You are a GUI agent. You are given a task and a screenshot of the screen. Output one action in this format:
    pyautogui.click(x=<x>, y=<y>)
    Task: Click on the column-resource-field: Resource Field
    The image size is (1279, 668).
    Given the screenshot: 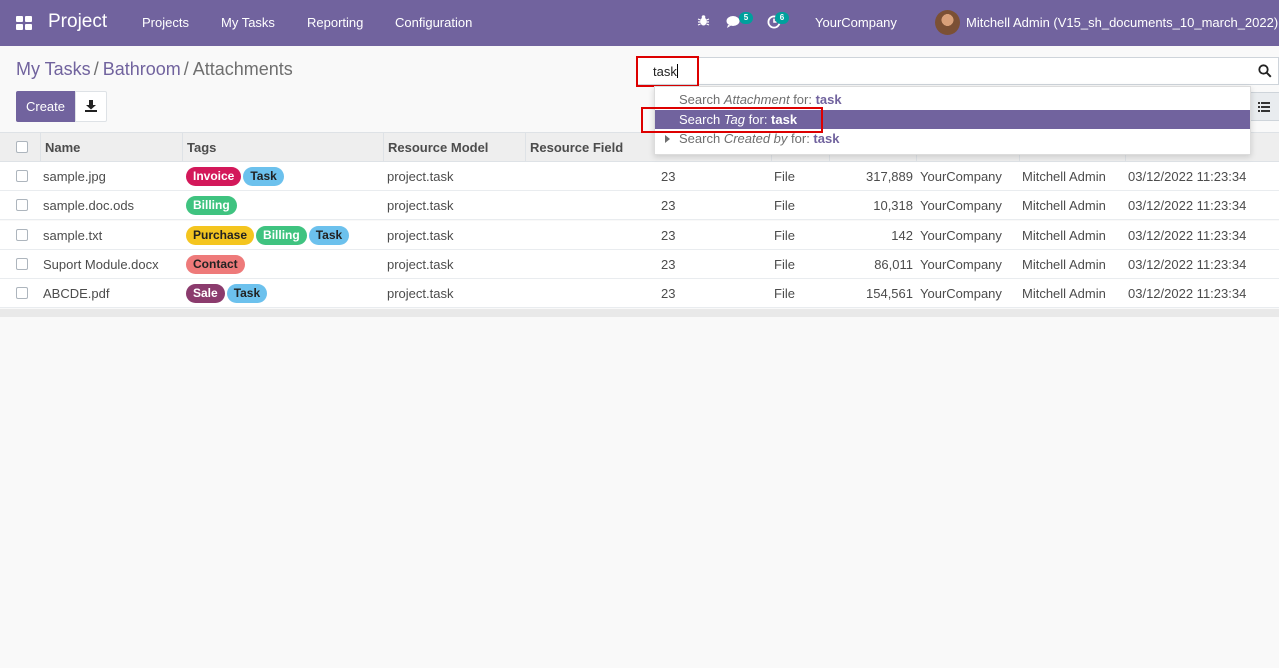 What is the action you would take?
    pyautogui.click(x=576, y=147)
    